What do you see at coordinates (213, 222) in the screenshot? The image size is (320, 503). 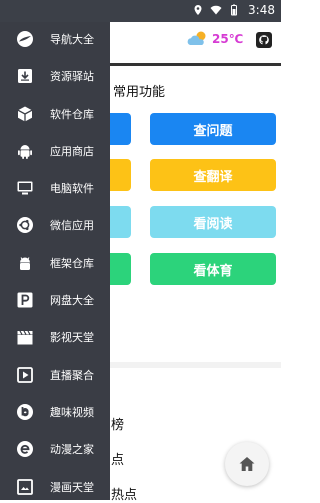 I see `reading-button: 看阅读` at bounding box center [213, 222].